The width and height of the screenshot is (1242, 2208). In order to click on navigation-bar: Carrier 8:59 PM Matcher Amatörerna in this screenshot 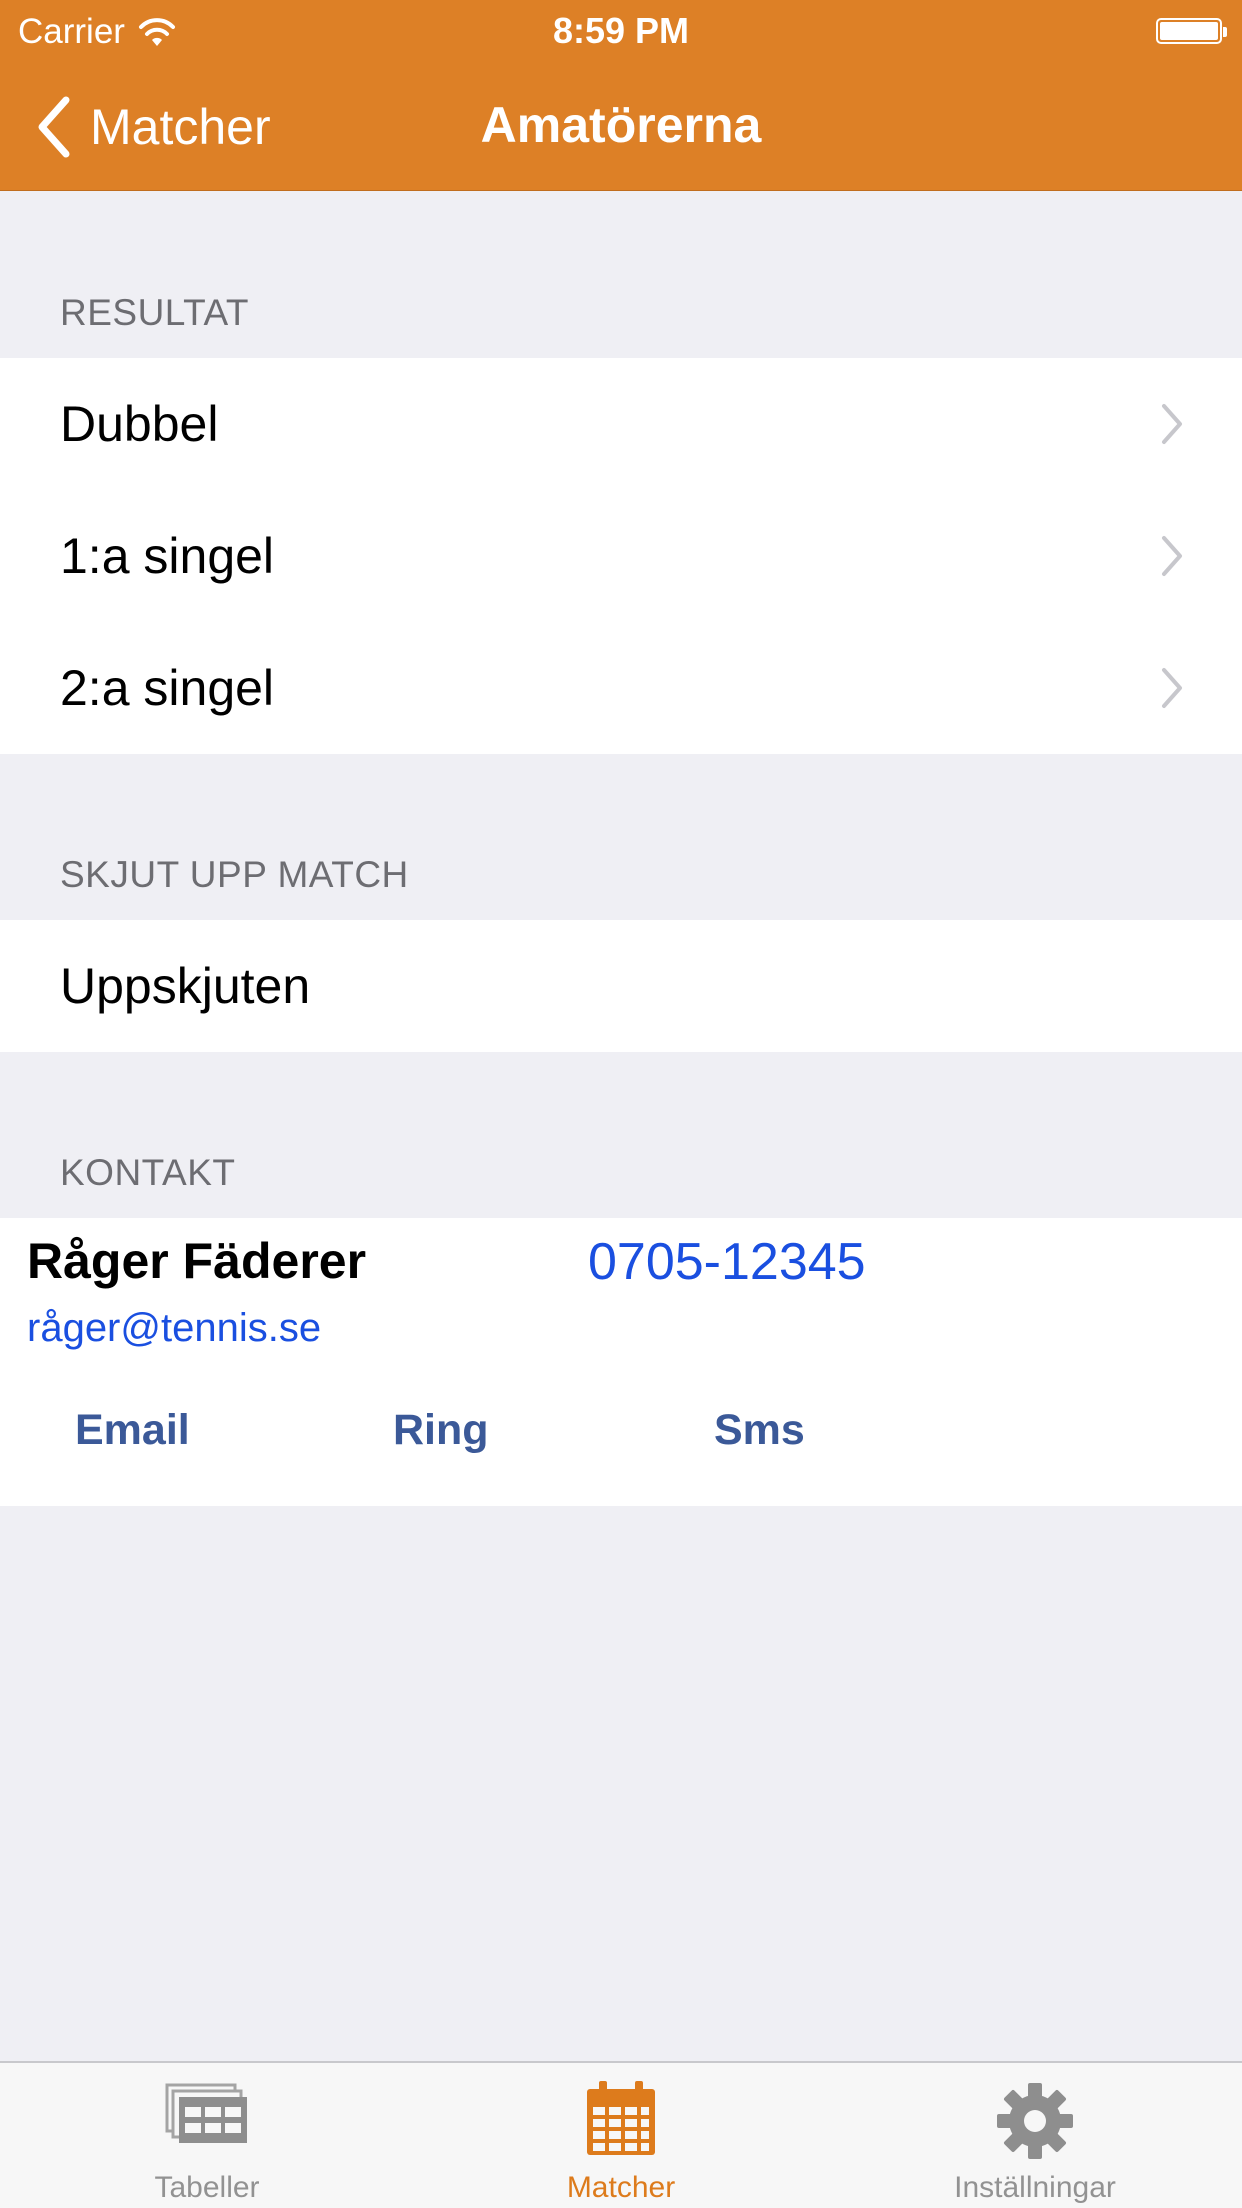, I will do `click(621, 95)`.